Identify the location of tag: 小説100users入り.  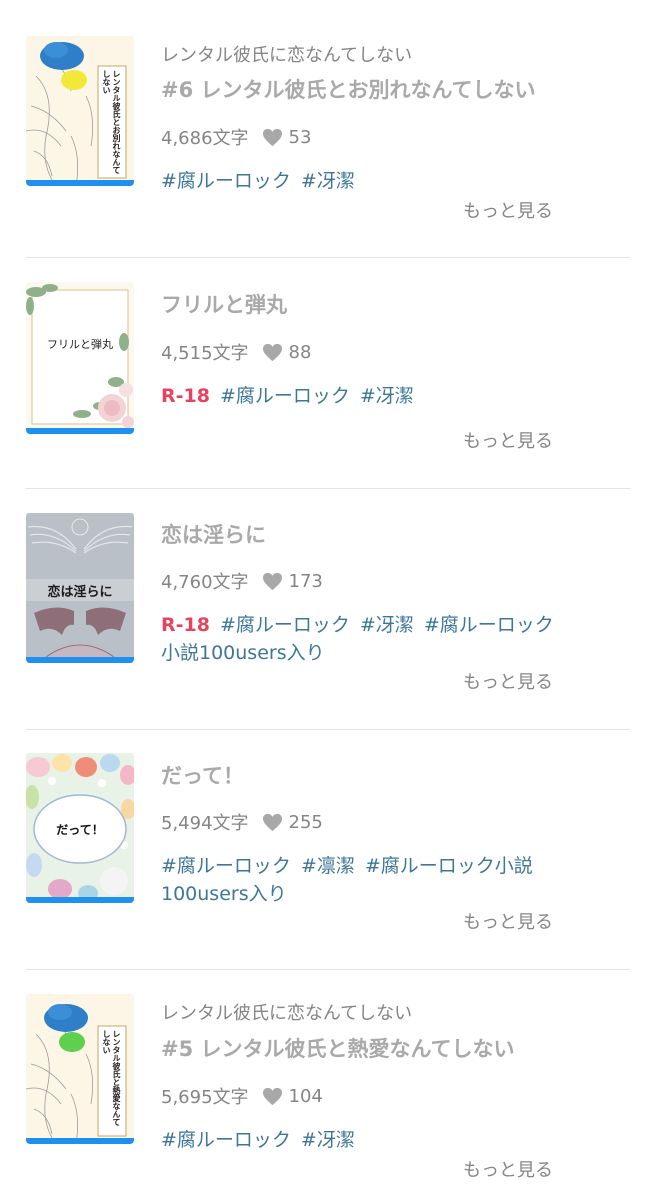
(243, 653).